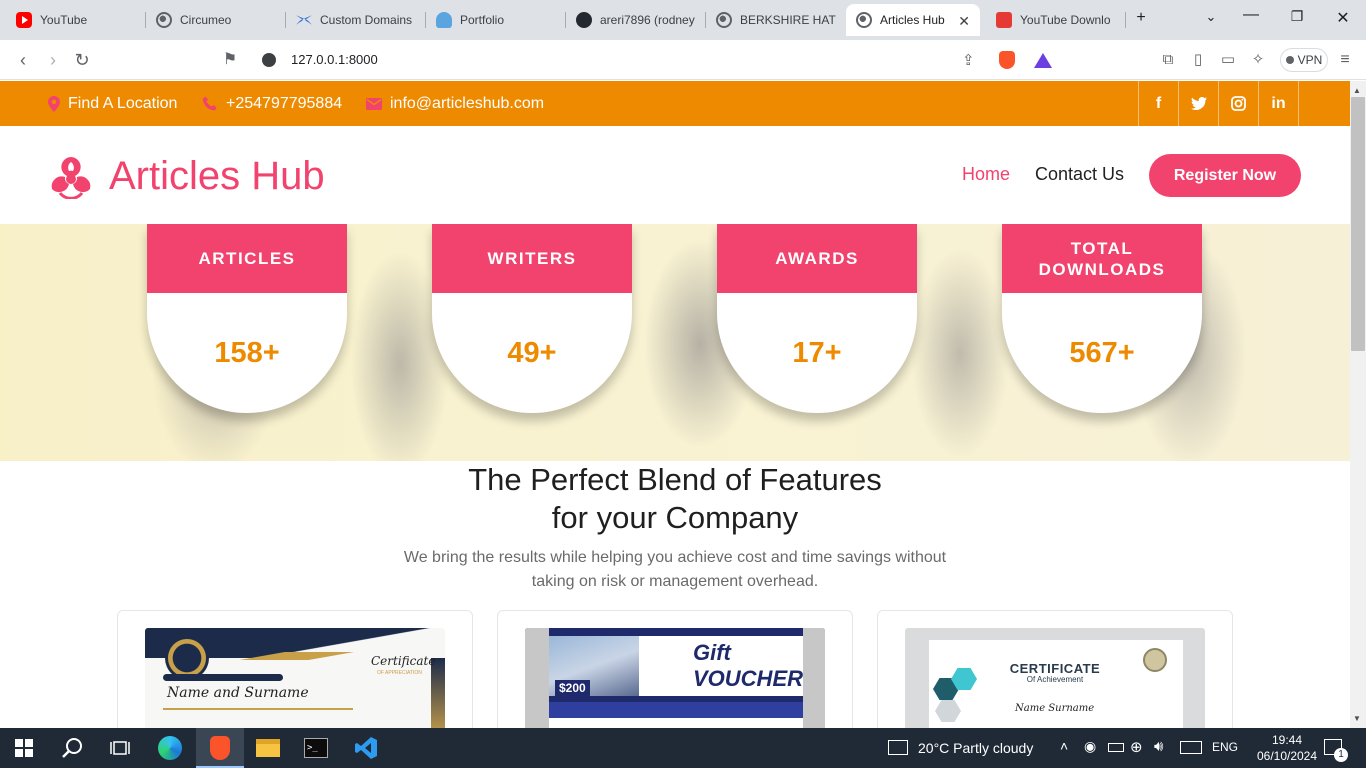  Describe the element at coordinates (975, 748) in the screenshot. I see `weather-text: 20°C Partly cloudy` at that location.